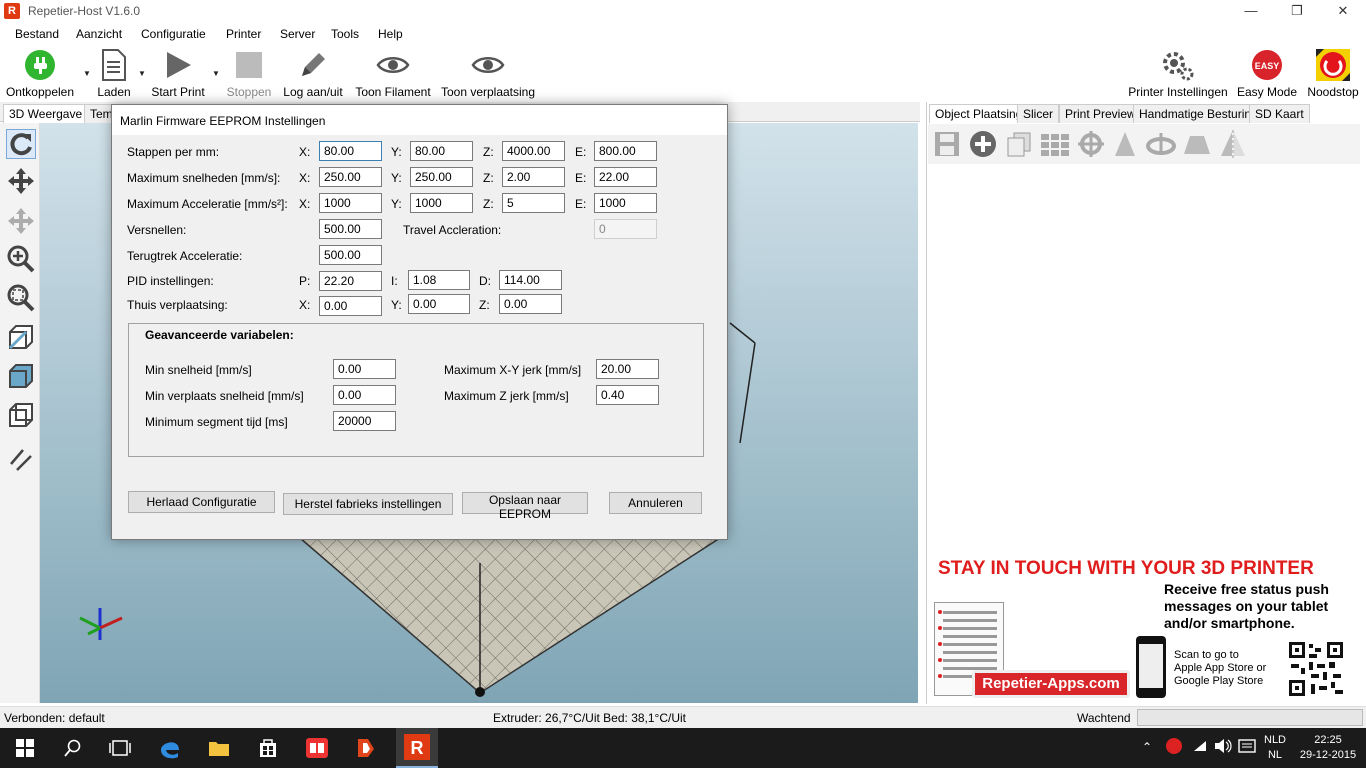  What do you see at coordinates (37, 34) in the screenshot?
I see `menu-file: Bestand` at bounding box center [37, 34].